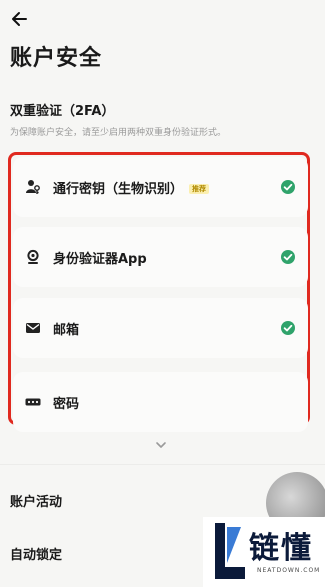 The width and height of the screenshot is (325, 587). I want to click on chevron-down-icon, so click(161, 445).